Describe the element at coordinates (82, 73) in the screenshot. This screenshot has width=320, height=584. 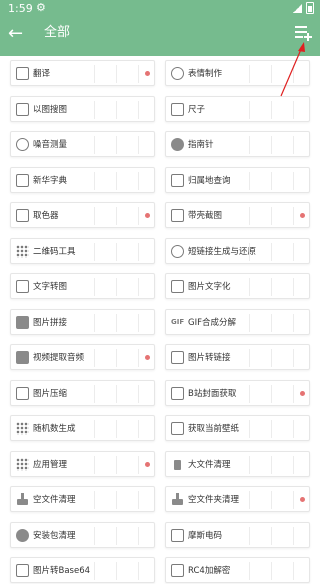
I see `tool-card: 翻译` at that location.